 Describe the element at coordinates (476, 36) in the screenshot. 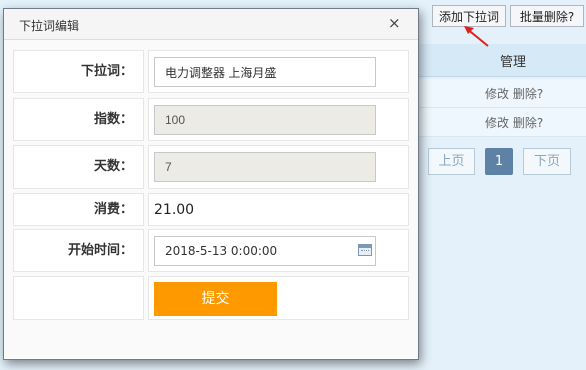

I see `annotation-arrow-icon` at that location.